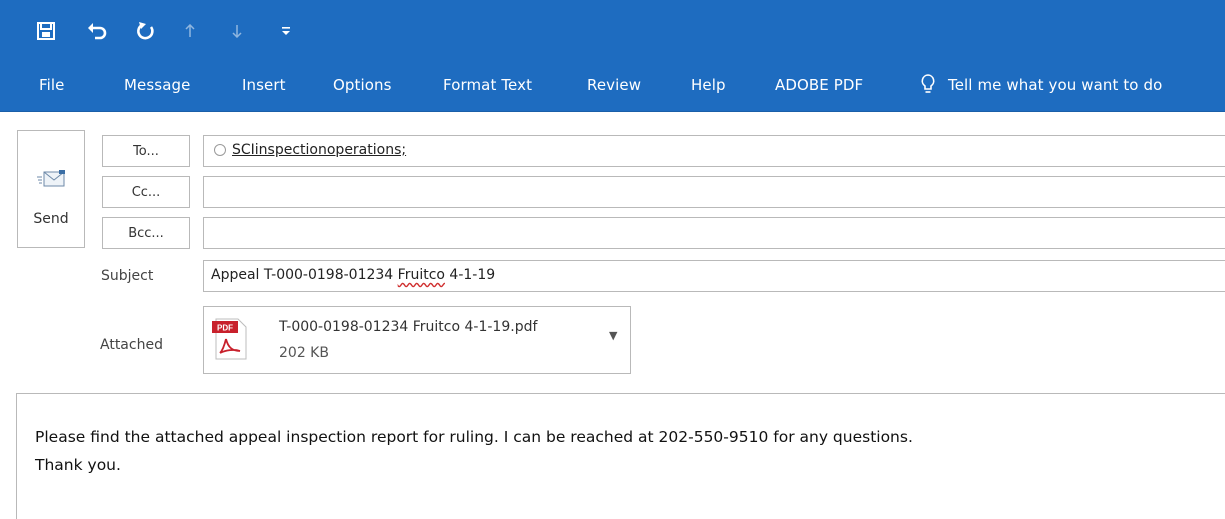 Image resolution: width=1225 pixels, height=519 pixels. What do you see at coordinates (237, 31) in the screenshot?
I see `arrow-down-icon` at bounding box center [237, 31].